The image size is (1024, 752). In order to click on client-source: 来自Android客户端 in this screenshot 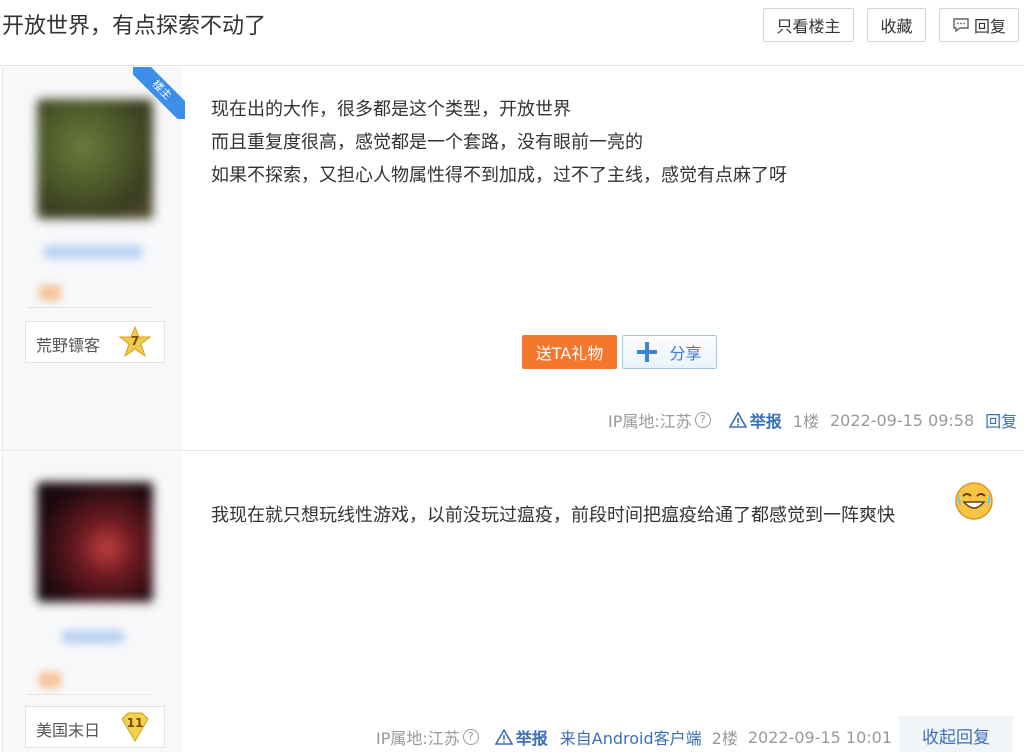, I will do `click(631, 737)`.